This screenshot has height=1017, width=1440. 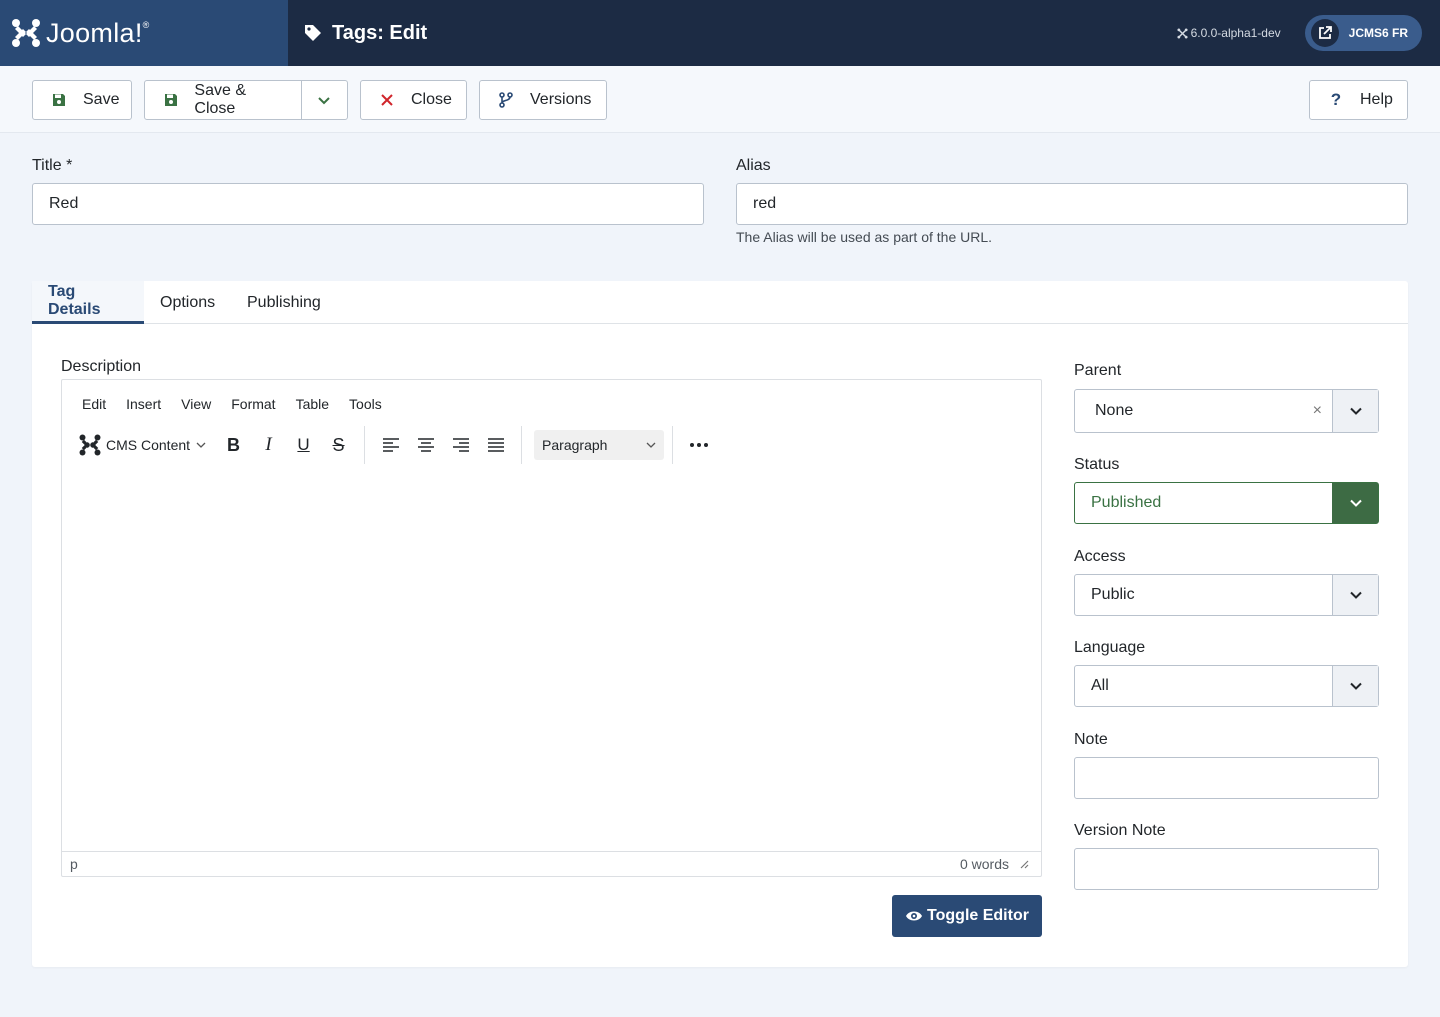 I want to click on strikethrough-icon: S, so click(x=338, y=444).